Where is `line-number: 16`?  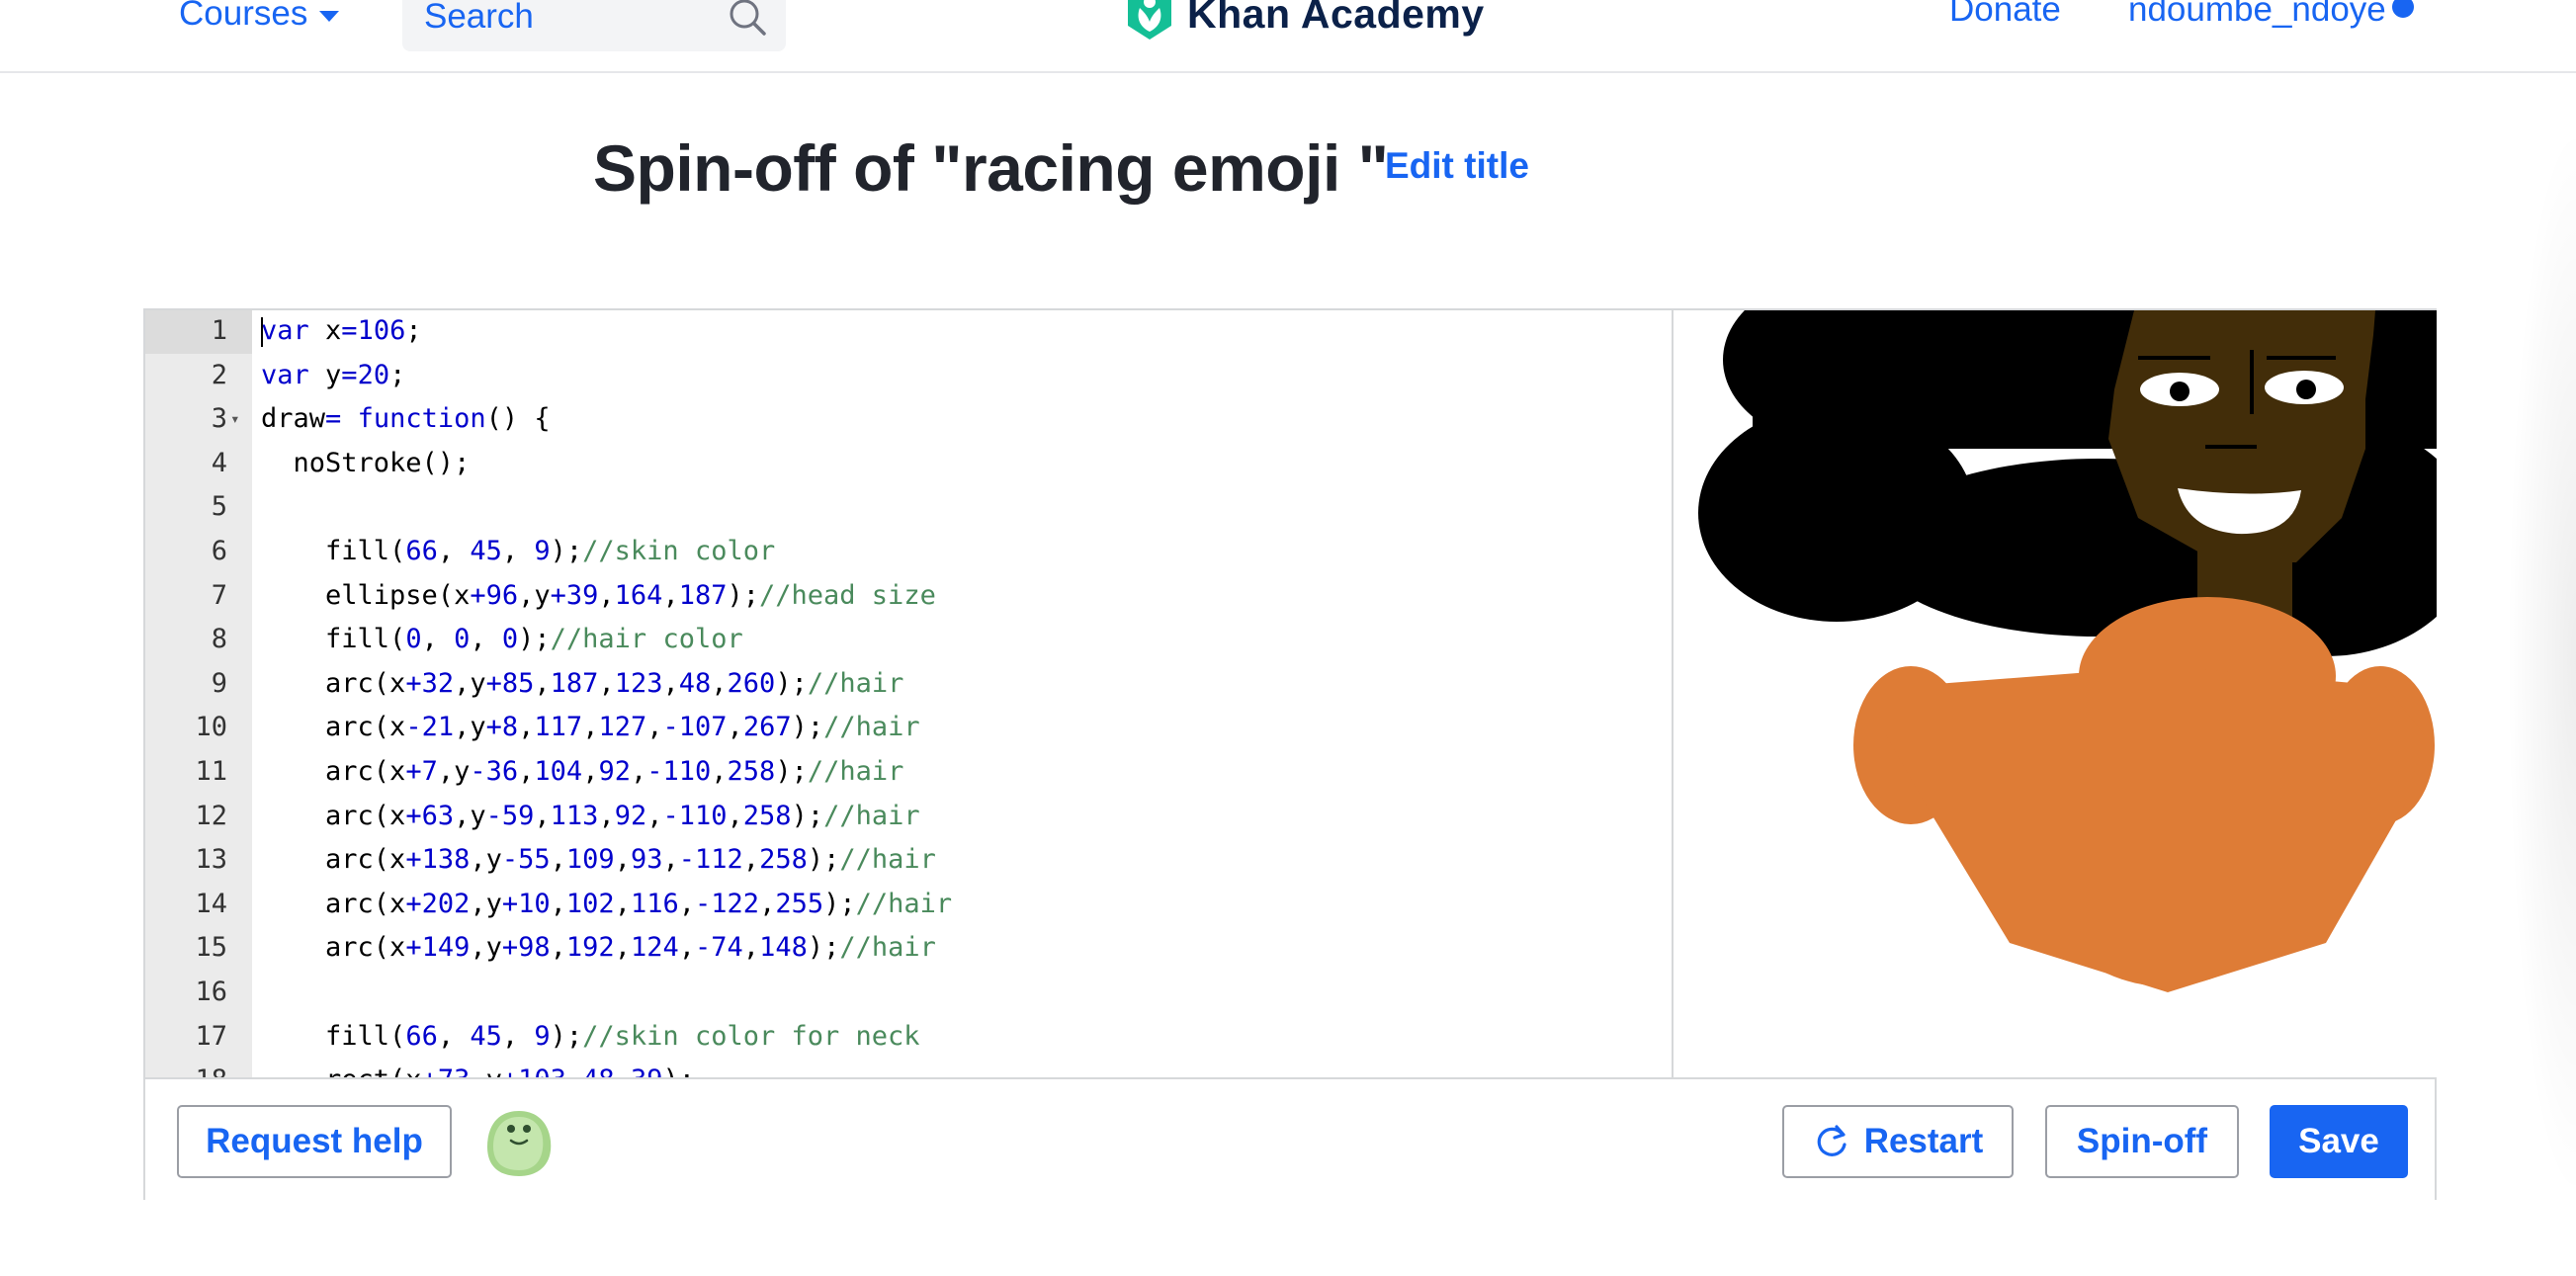 line-number: 16 is located at coordinates (211, 992).